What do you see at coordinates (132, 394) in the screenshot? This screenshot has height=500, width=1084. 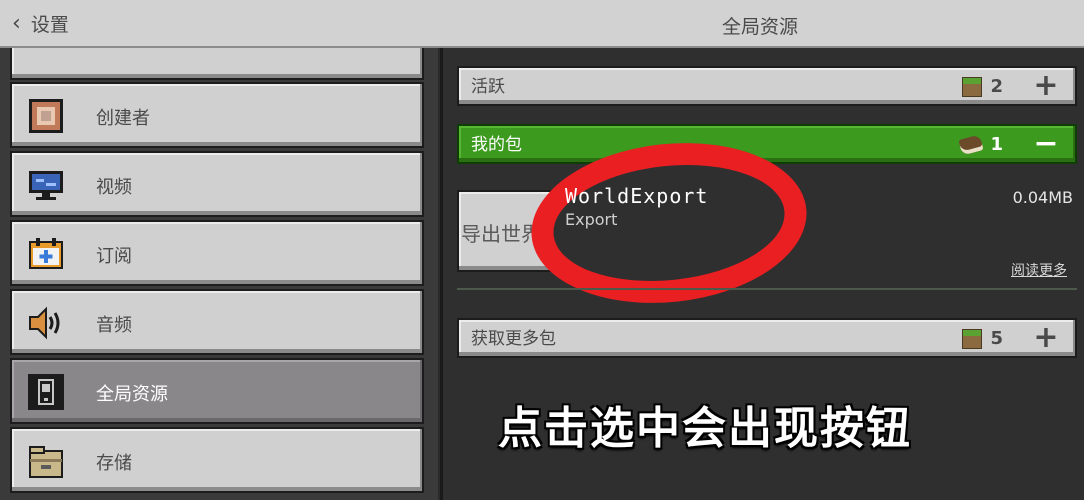 I see `sidebar-item-label: 全局资源` at bounding box center [132, 394].